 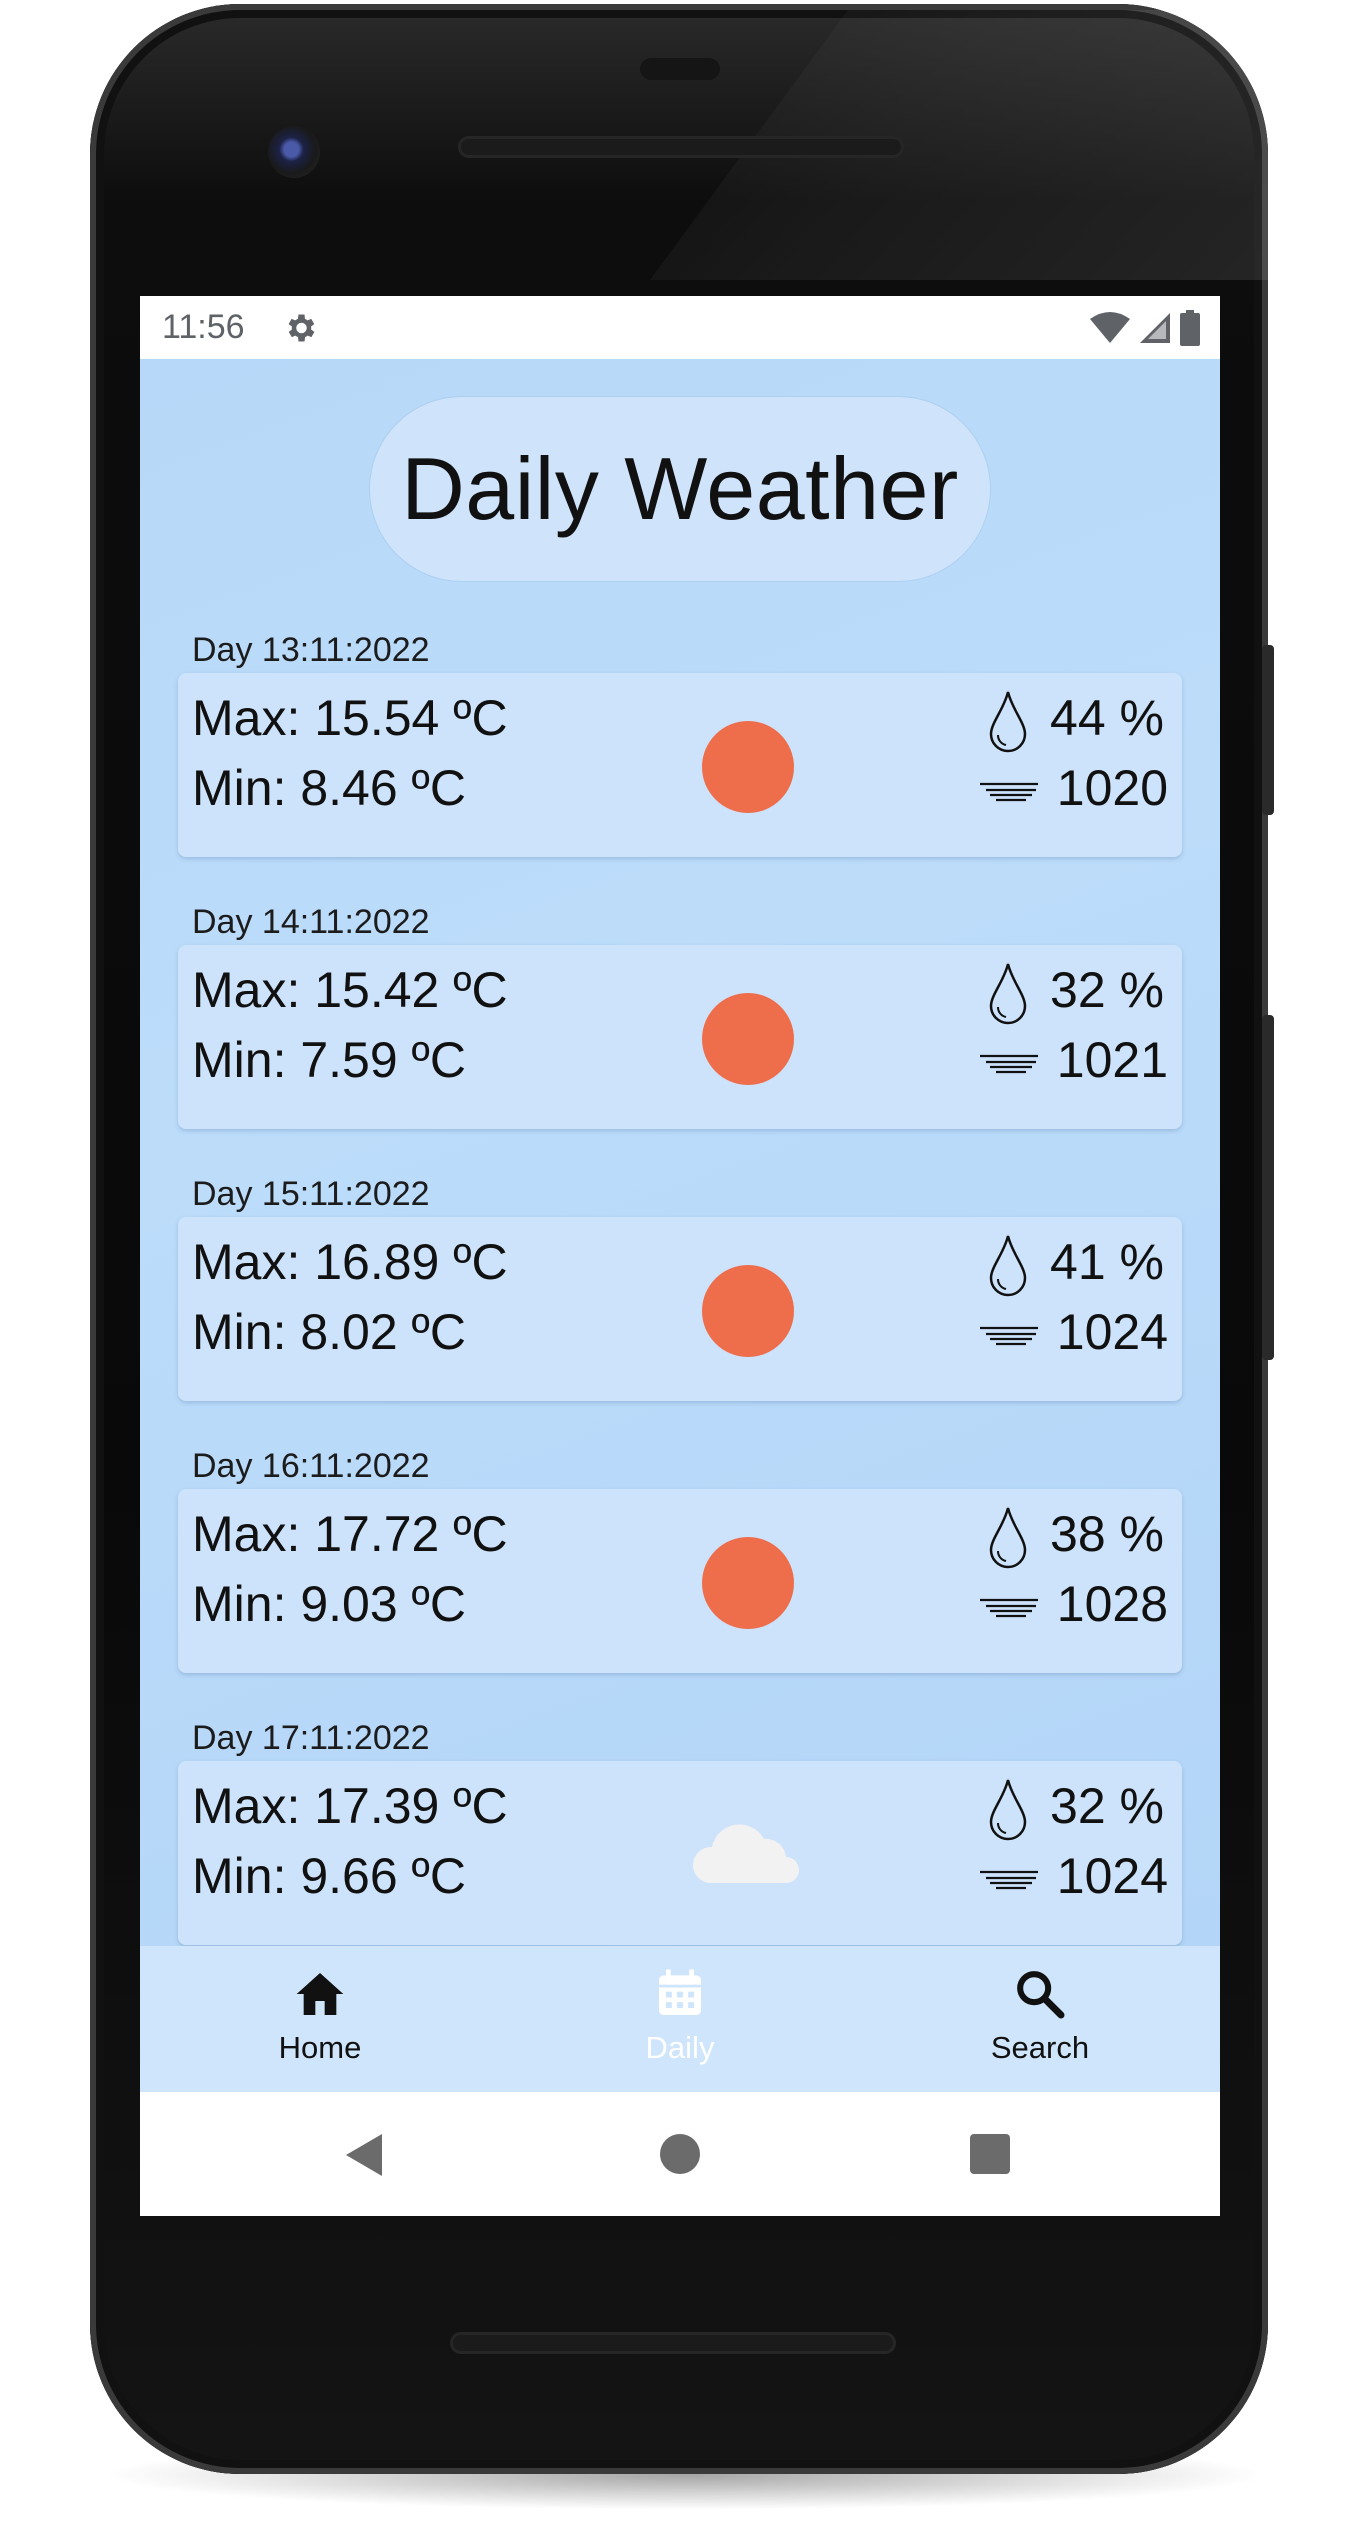 I want to click on nav-daily-label: Daily, so click(x=680, y=2047).